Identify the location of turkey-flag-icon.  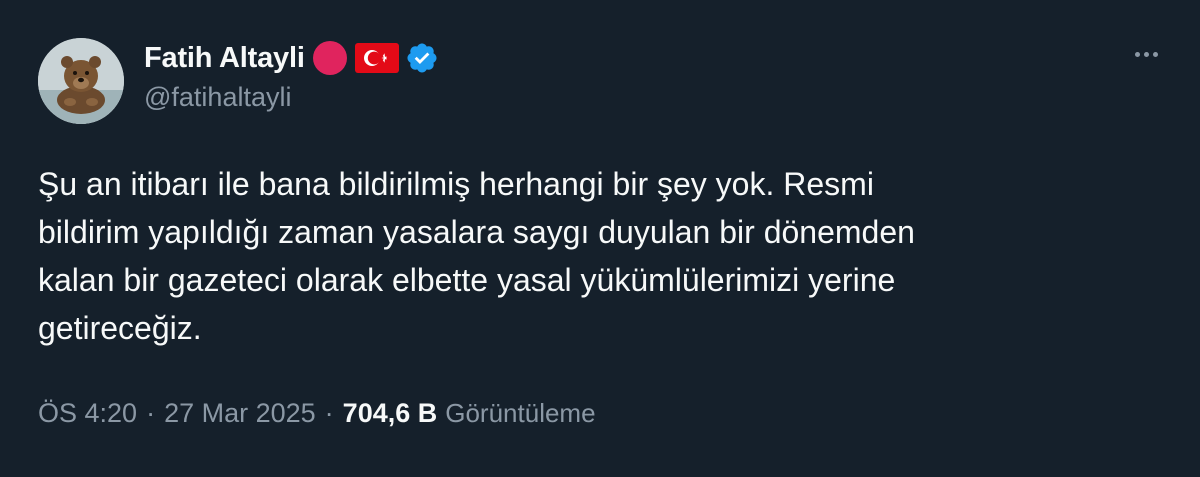
(376, 58).